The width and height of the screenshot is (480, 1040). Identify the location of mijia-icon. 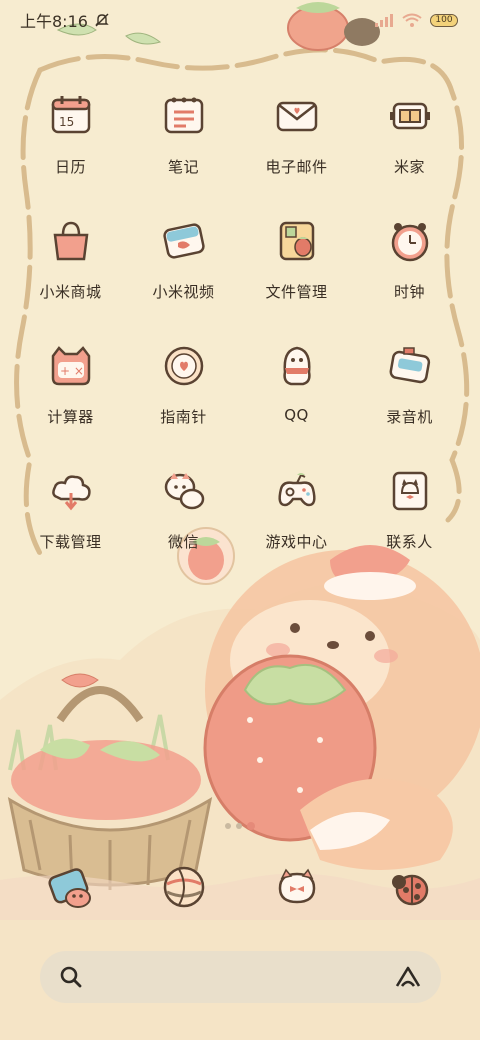
(410, 116).